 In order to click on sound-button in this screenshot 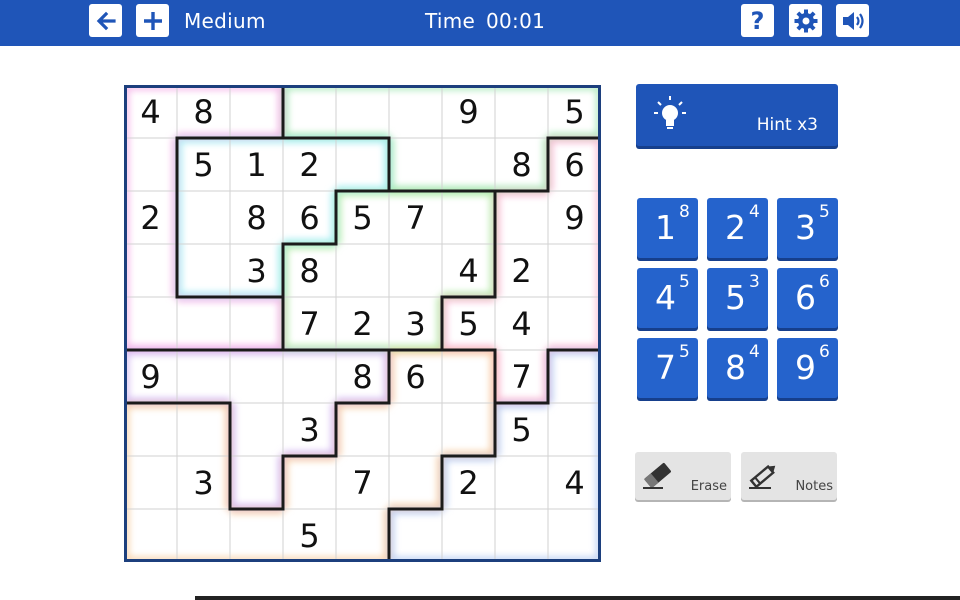, I will do `click(852, 20)`.